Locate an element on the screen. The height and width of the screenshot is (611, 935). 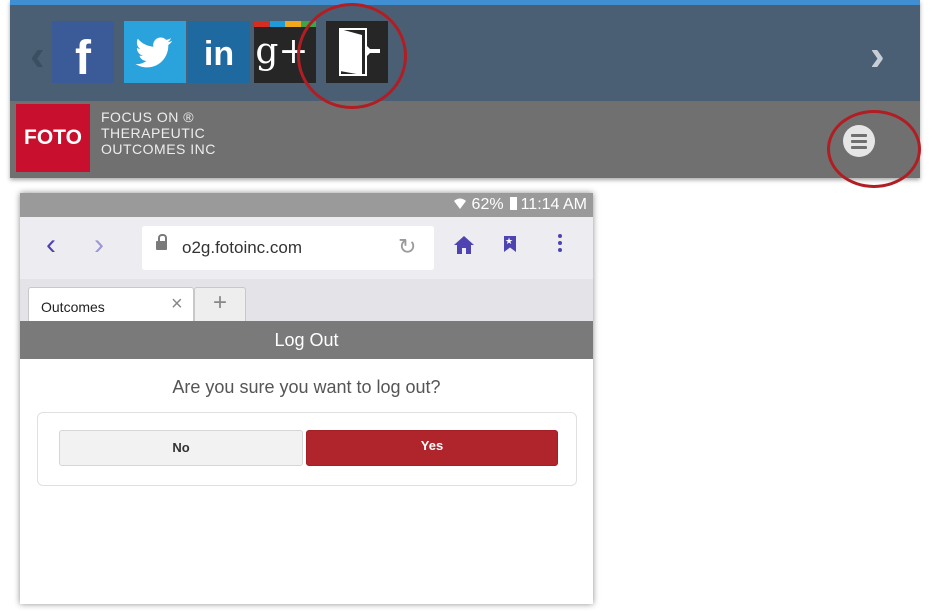
twitter-icon is located at coordinates (155, 52).